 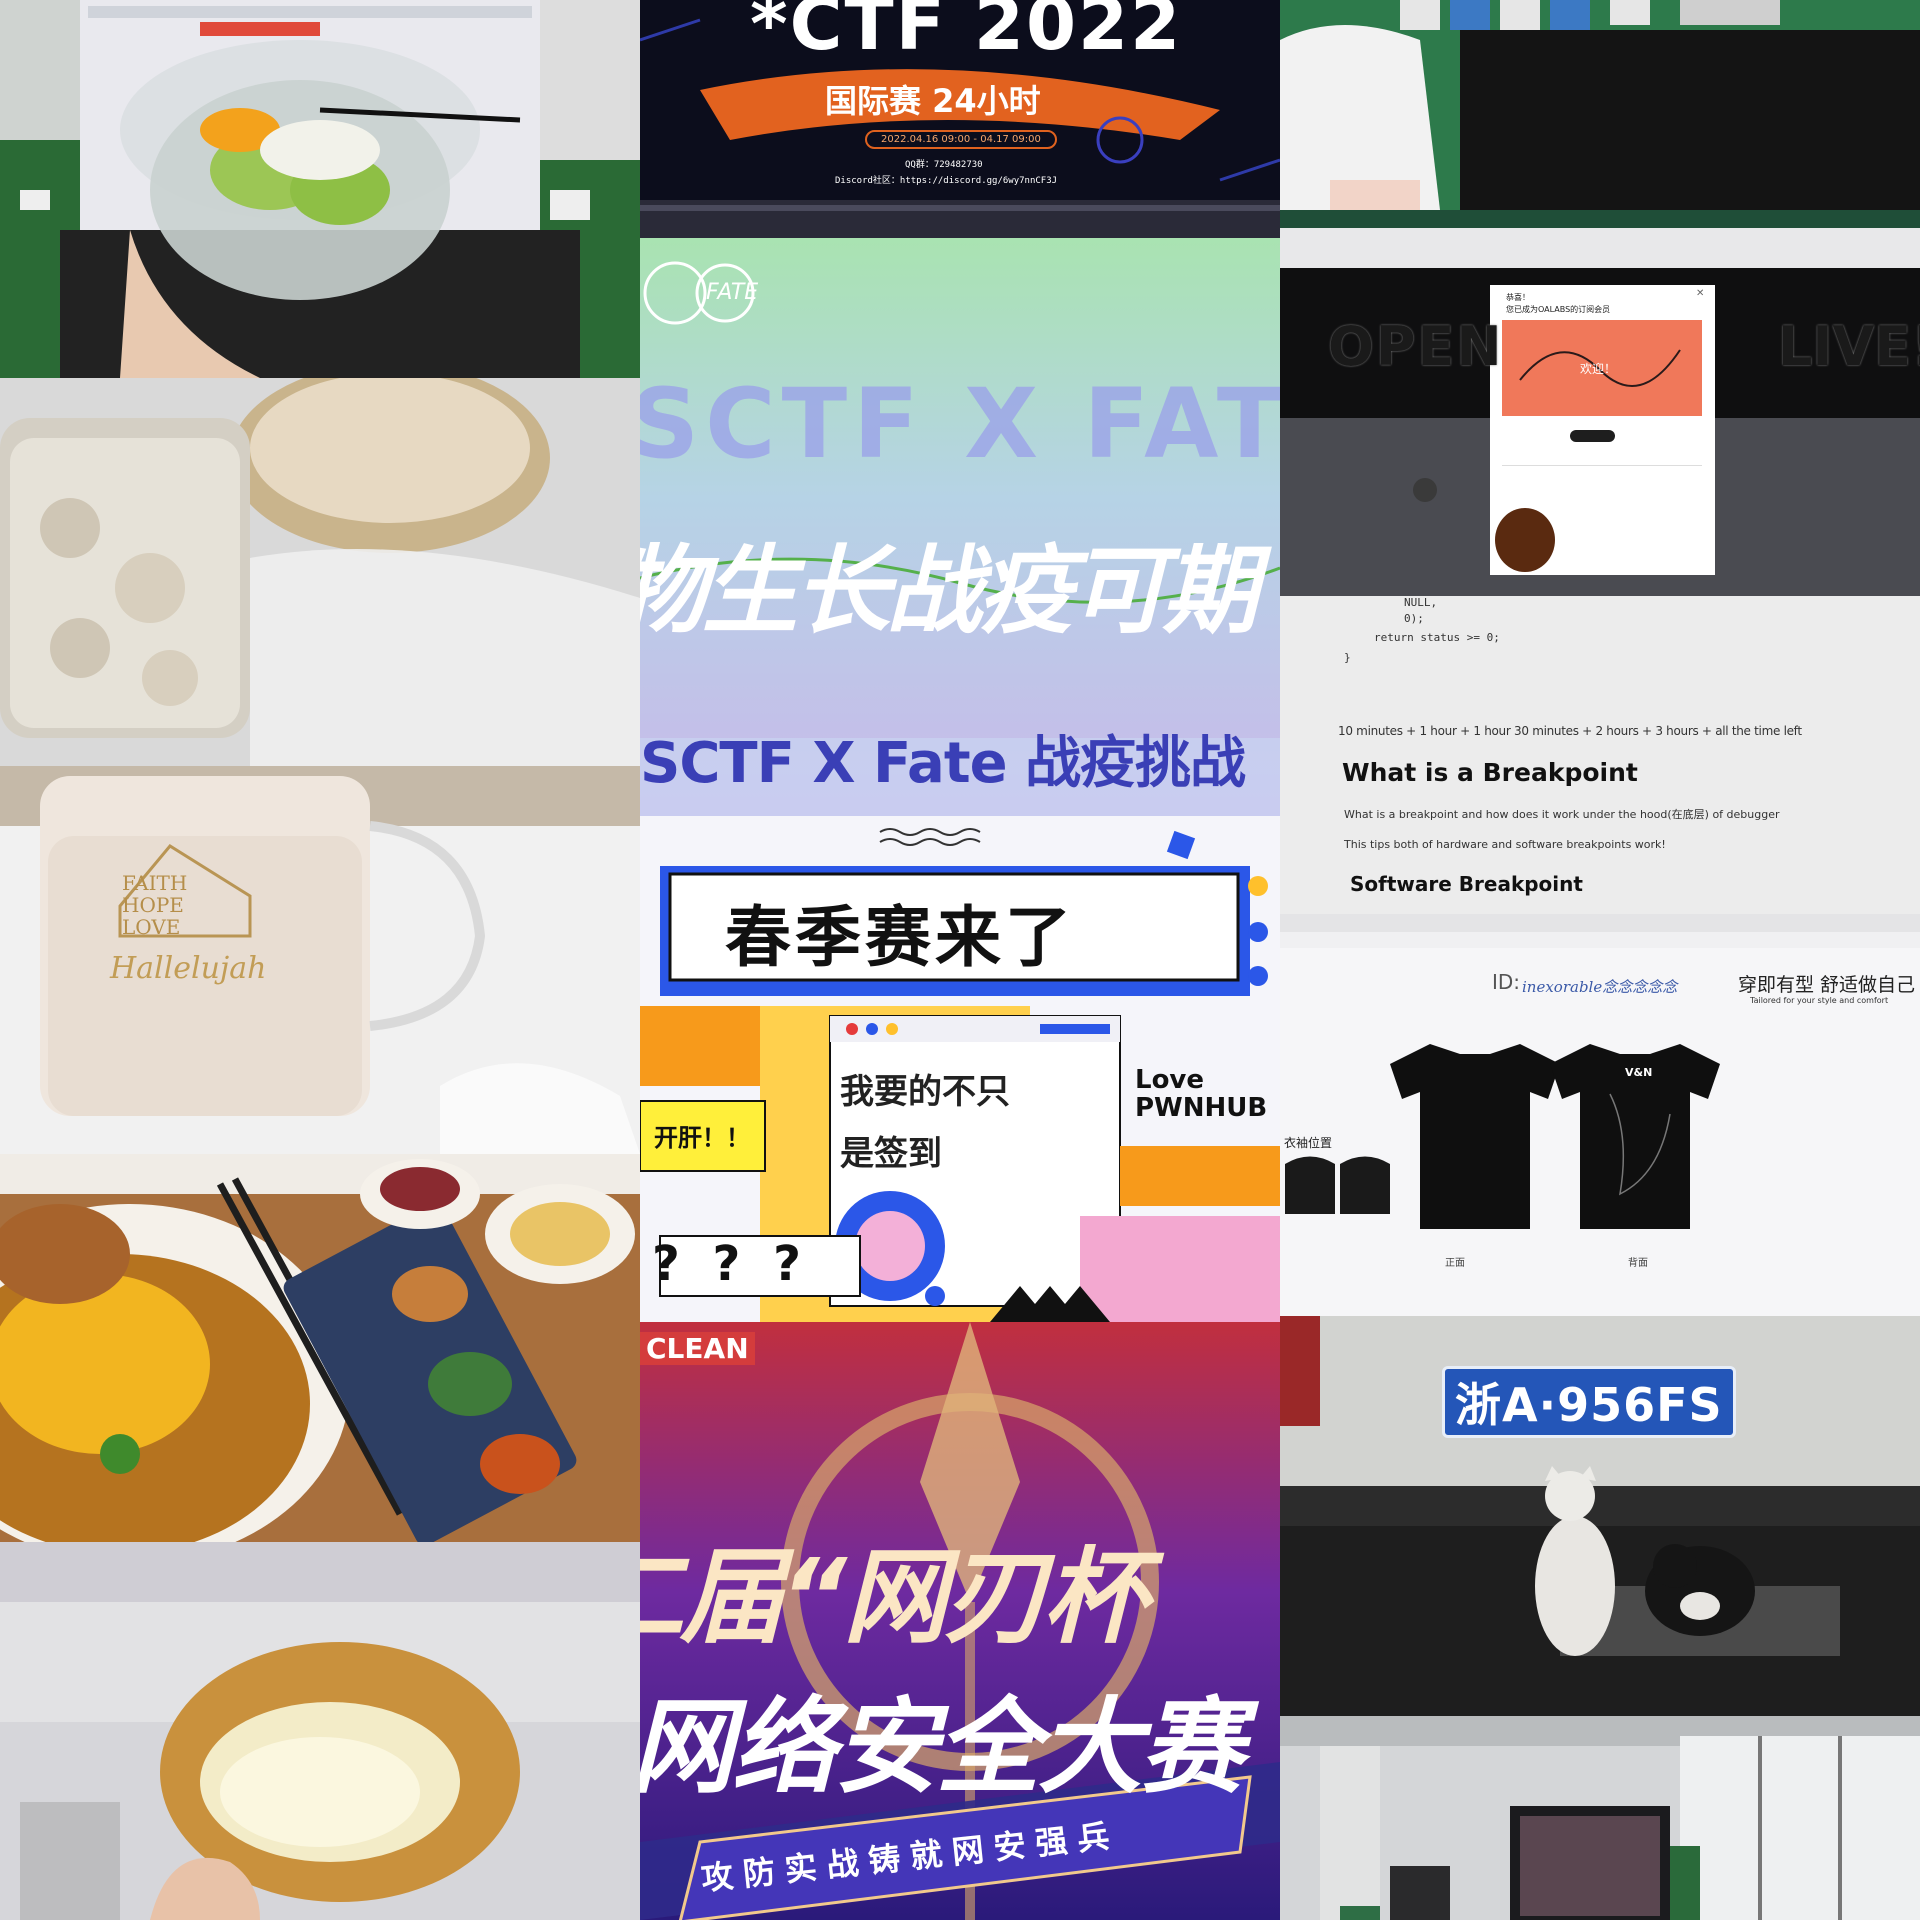 I want to click on screenshot-oalabs: OPEN LIVE! 恭喜！ 您已成为OALABS的订阅会员 欢迎！ ✕, so click(x=1600, y=403).